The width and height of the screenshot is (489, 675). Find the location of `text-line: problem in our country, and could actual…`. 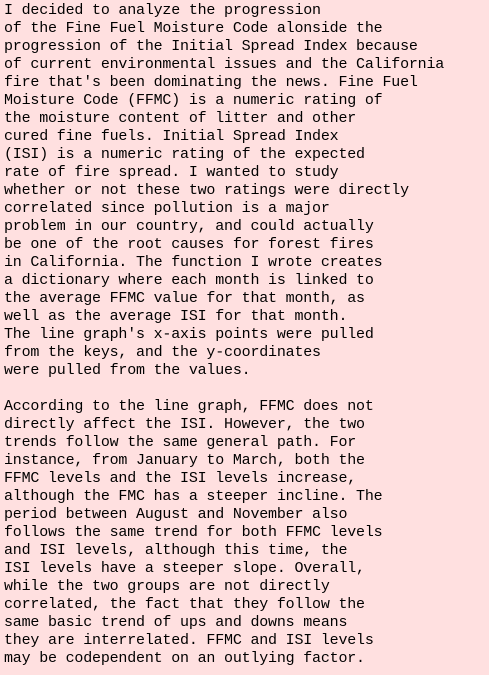

text-line: problem in our country, and could actual… is located at coordinates (189, 226).